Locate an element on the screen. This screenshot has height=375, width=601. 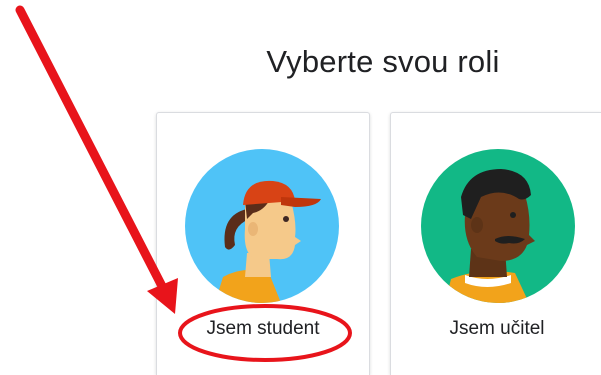
student-avatar-icon is located at coordinates (262, 226).